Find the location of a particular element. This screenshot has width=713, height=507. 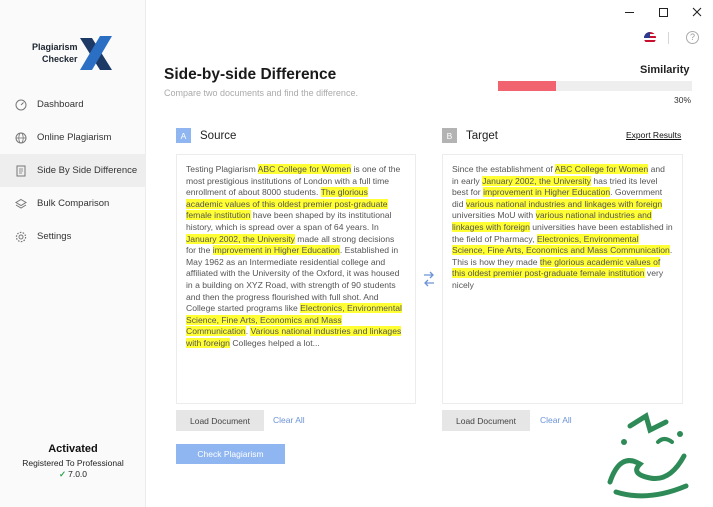

check-plagiarism-button: Check Plagiarism is located at coordinates (230, 454).